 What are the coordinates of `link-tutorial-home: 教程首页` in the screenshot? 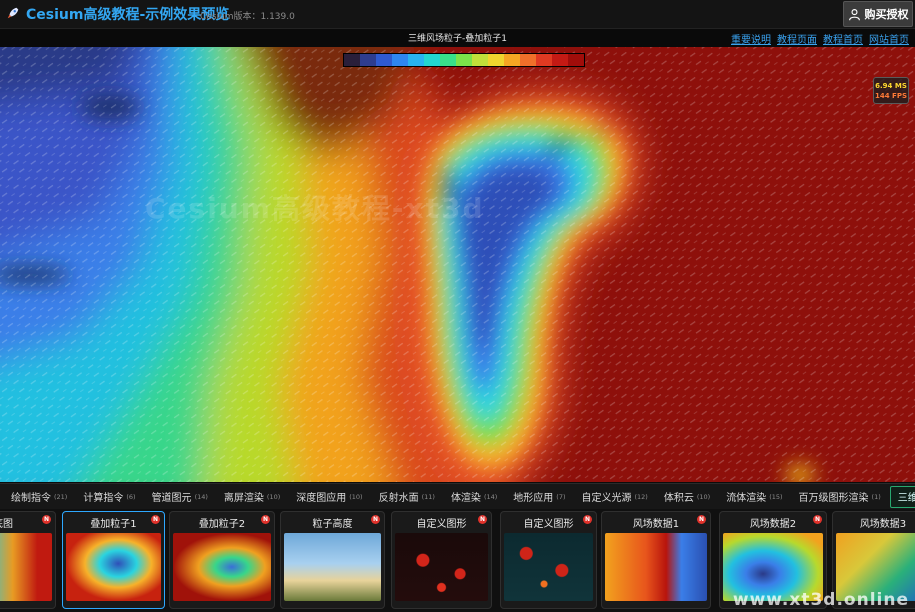 It's located at (843, 38).